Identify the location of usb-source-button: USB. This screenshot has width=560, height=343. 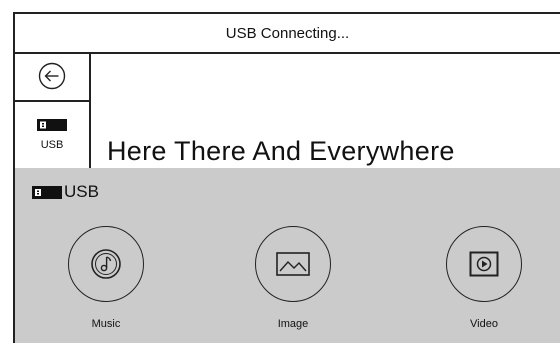
(52, 135).